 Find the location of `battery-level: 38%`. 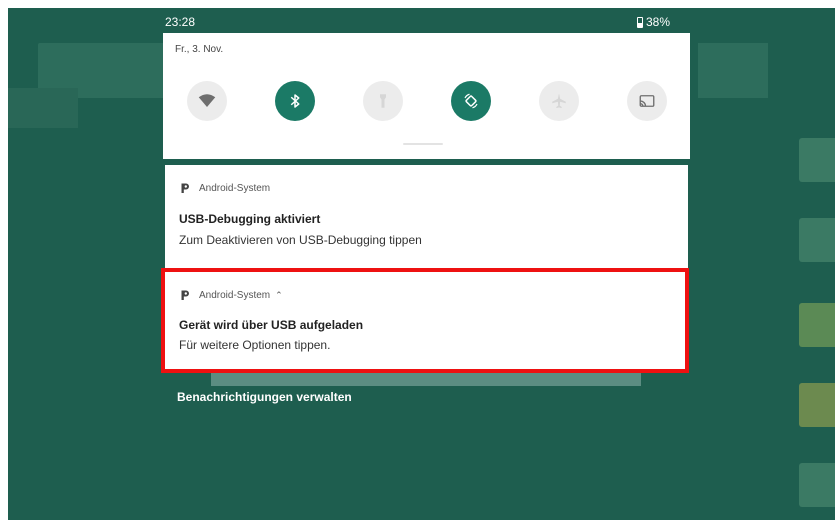

battery-level: 38% is located at coordinates (657, 22).